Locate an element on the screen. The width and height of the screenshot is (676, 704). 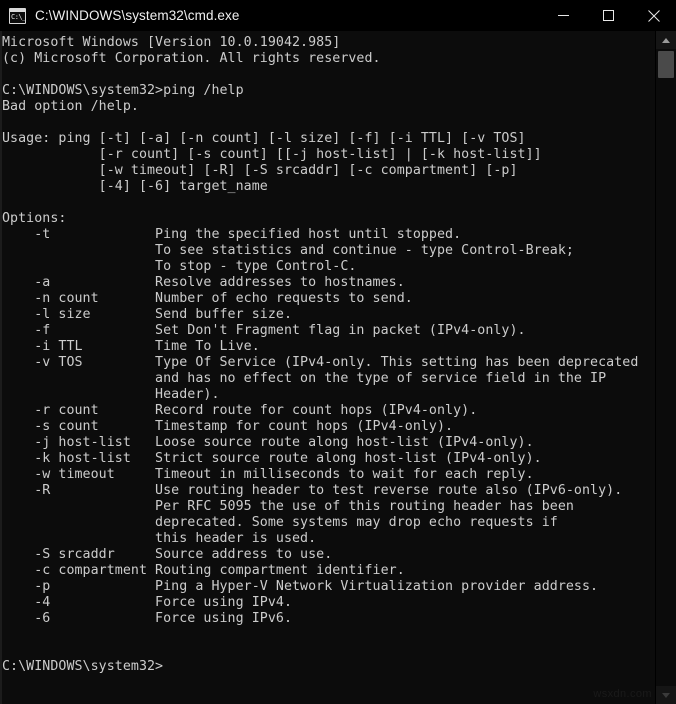
scrollbar-down-button is located at coordinates (666, 695).